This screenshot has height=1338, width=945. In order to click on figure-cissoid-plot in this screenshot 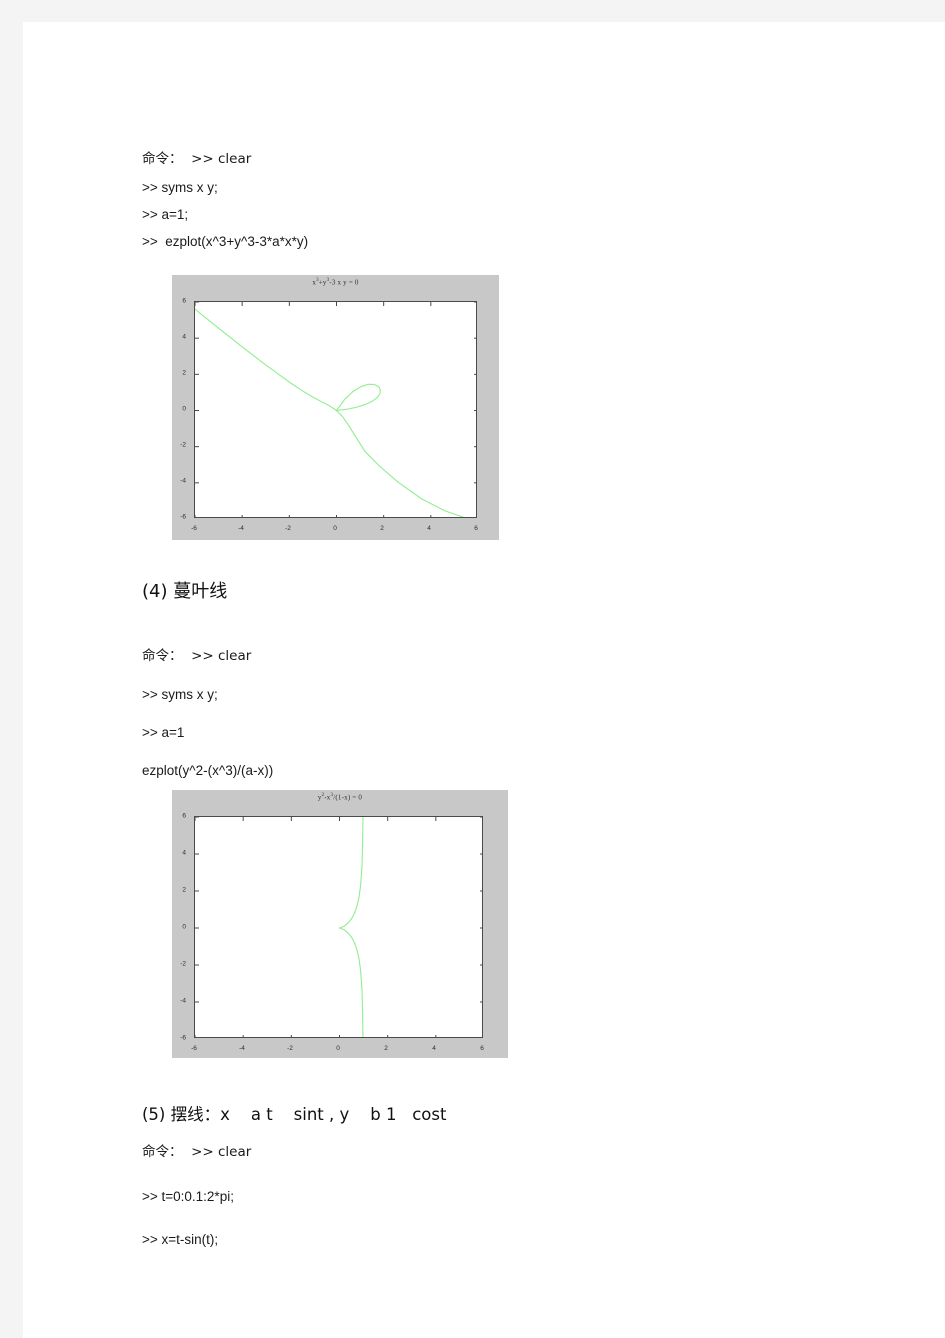, I will do `click(338, 927)`.